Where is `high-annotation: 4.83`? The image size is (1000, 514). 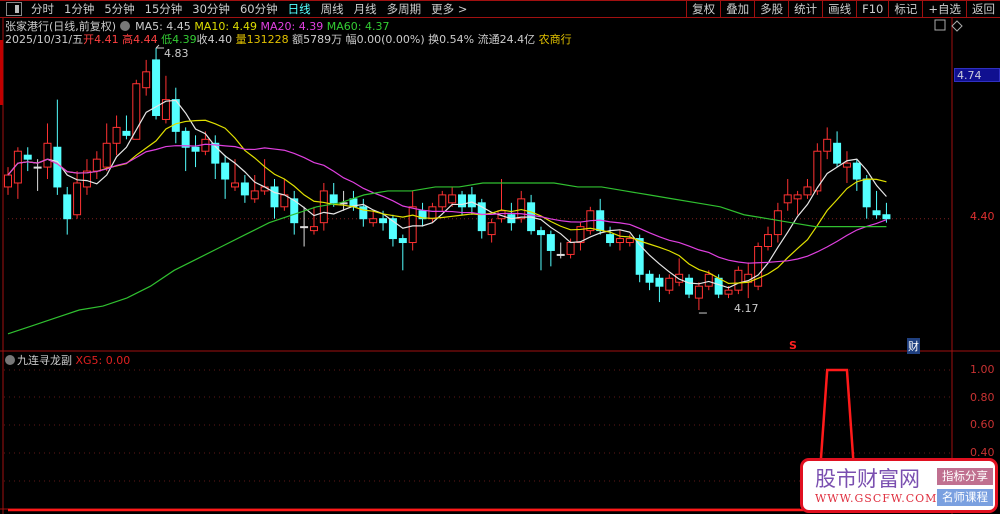
high-annotation: 4.83 is located at coordinates (176, 53).